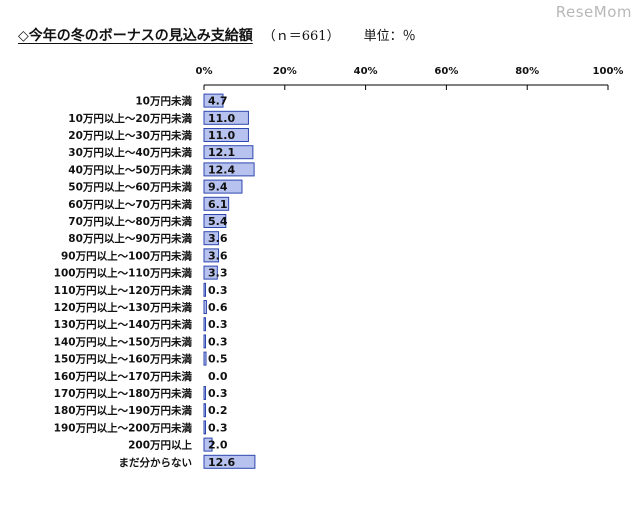  Describe the element at coordinates (123, 290) in the screenshot. I see `category-label: 110万円以上～120万円未満` at that location.